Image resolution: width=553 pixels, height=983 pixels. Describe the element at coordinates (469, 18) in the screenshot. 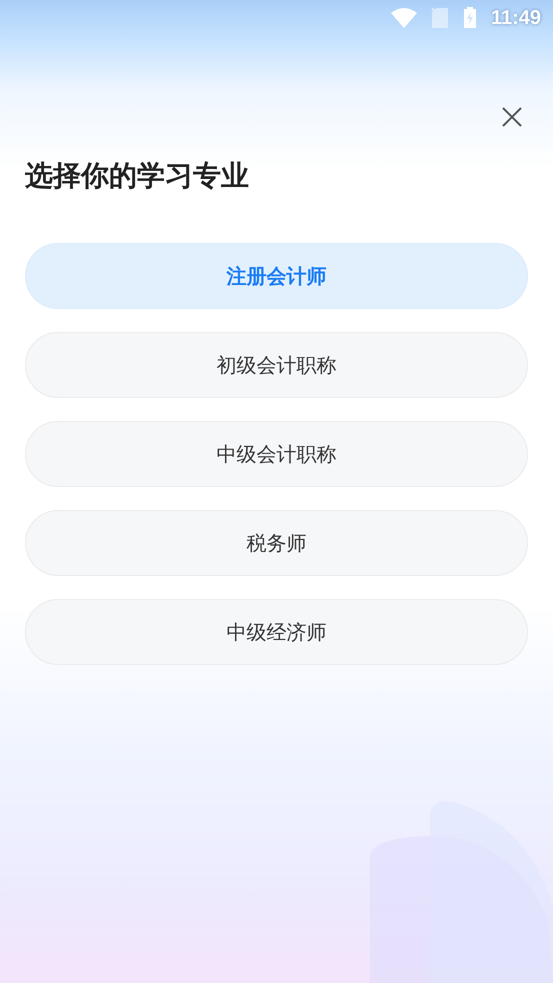

I see `battery-charging-icon` at that location.